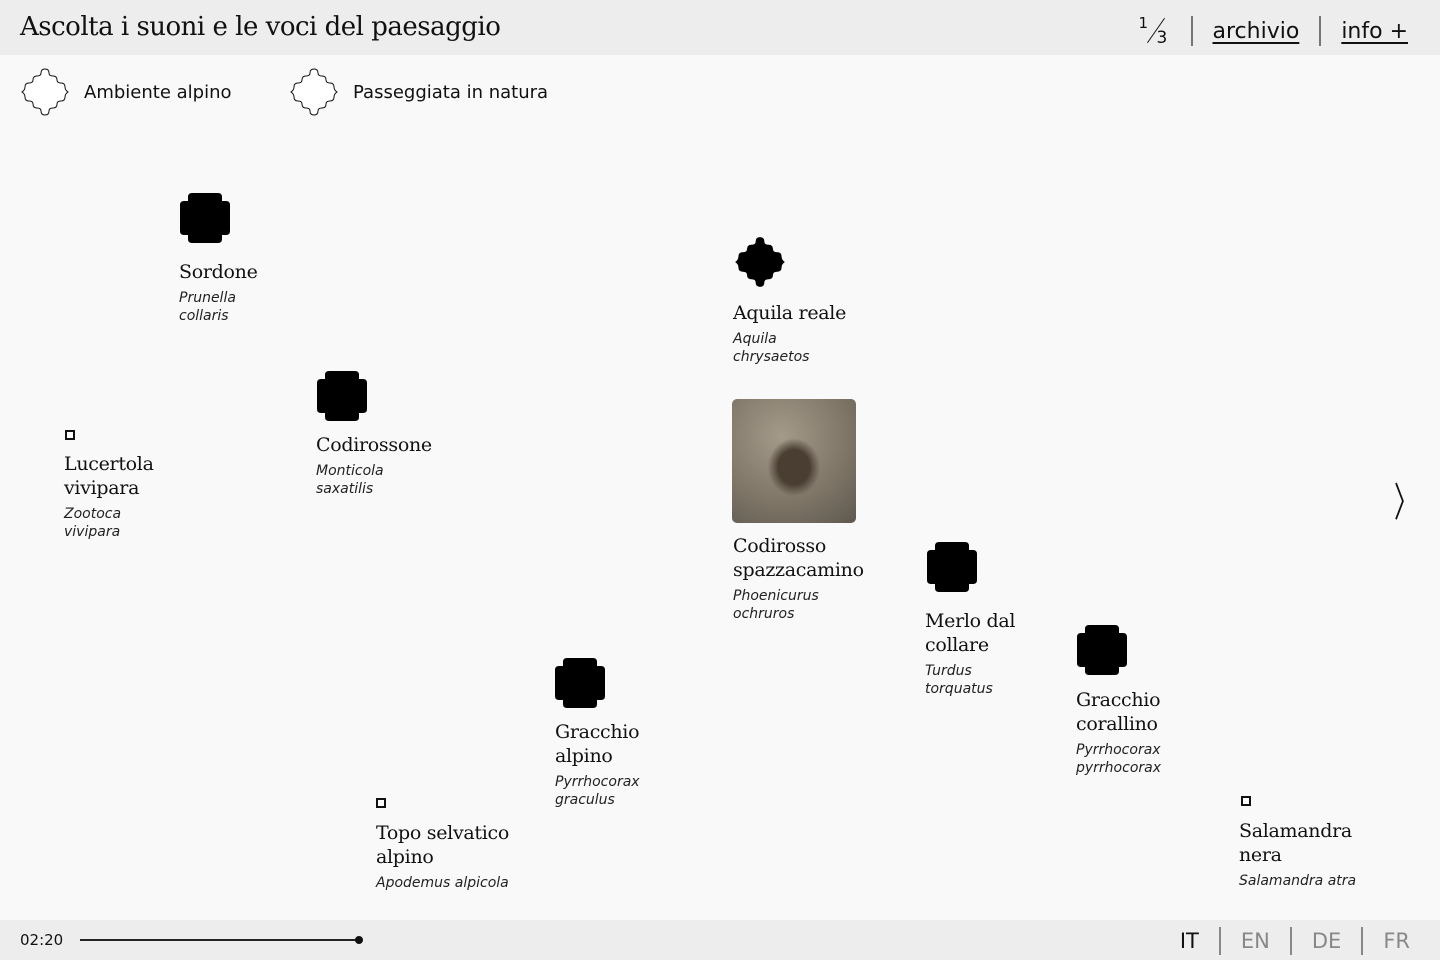 The width and height of the screenshot is (1440, 960). What do you see at coordinates (1295, 941) in the screenshot?
I see `language-switcher: IT EN DE FR` at bounding box center [1295, 941].